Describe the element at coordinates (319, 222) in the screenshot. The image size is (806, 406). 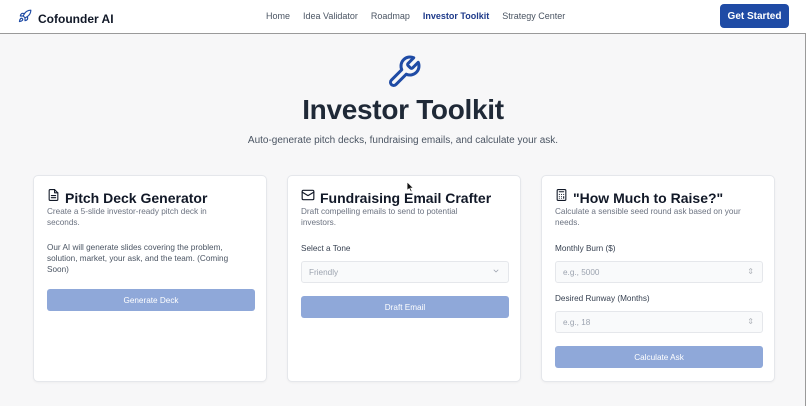
I see `desc-line: investors.` at that location.